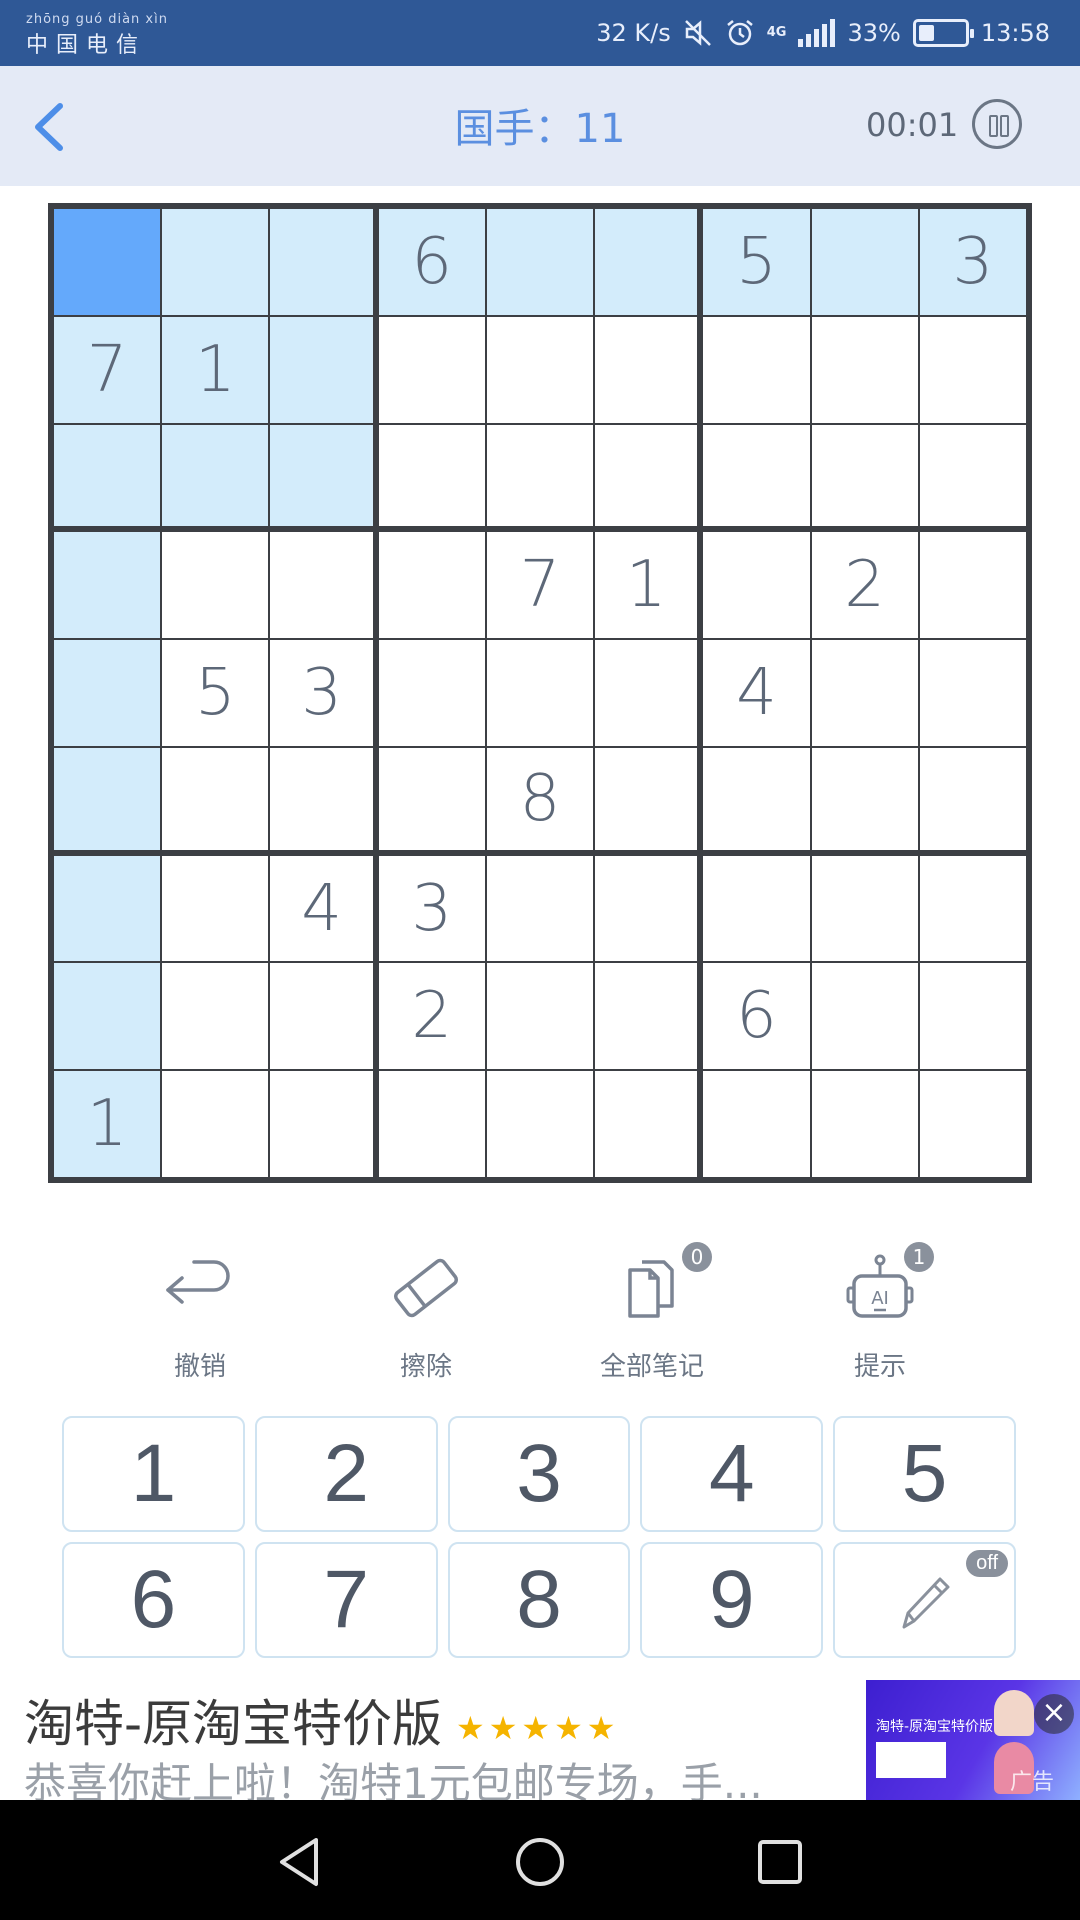 Image resolution: width=1080 pixels, height=1920 pixels. Describe the element at coordinates (732, 1600) in the screenshot. I see `key-9: 9` at that location.